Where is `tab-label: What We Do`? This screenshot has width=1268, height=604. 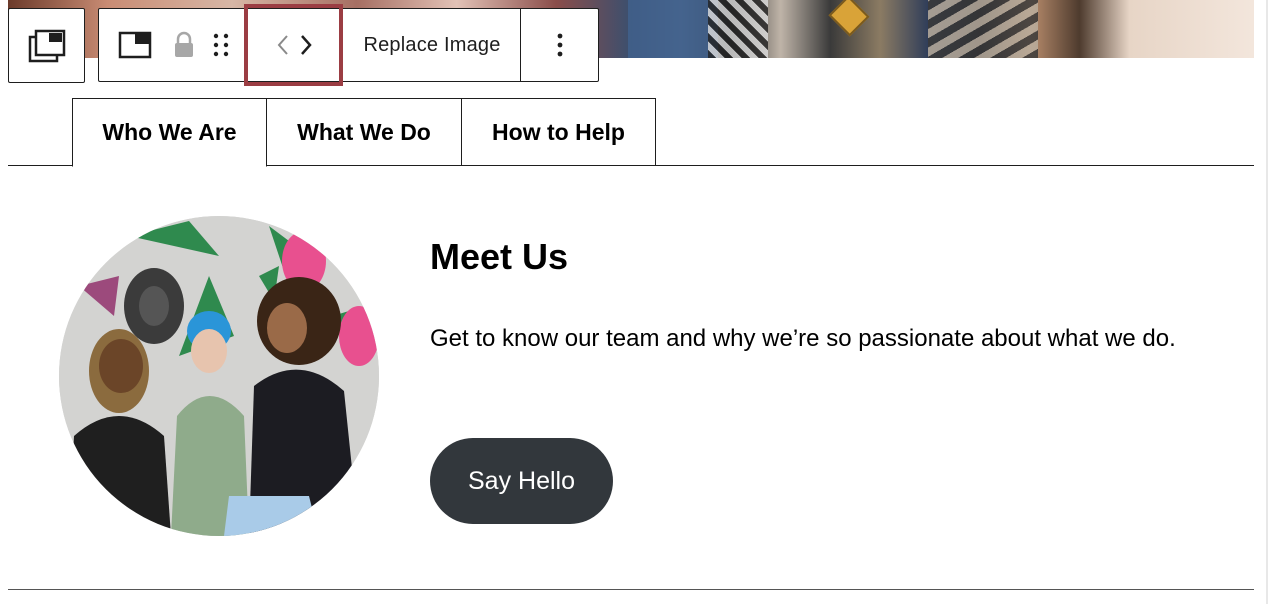
tab-label: What We Do is located at coordinates (364, 131).